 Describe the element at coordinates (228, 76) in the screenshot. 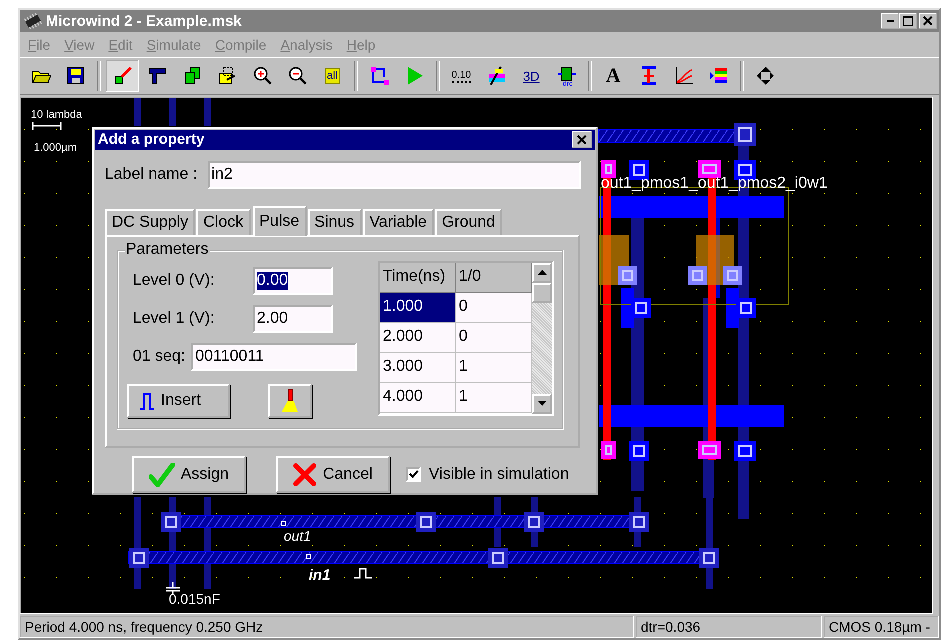

I see `move-icon` at that location.